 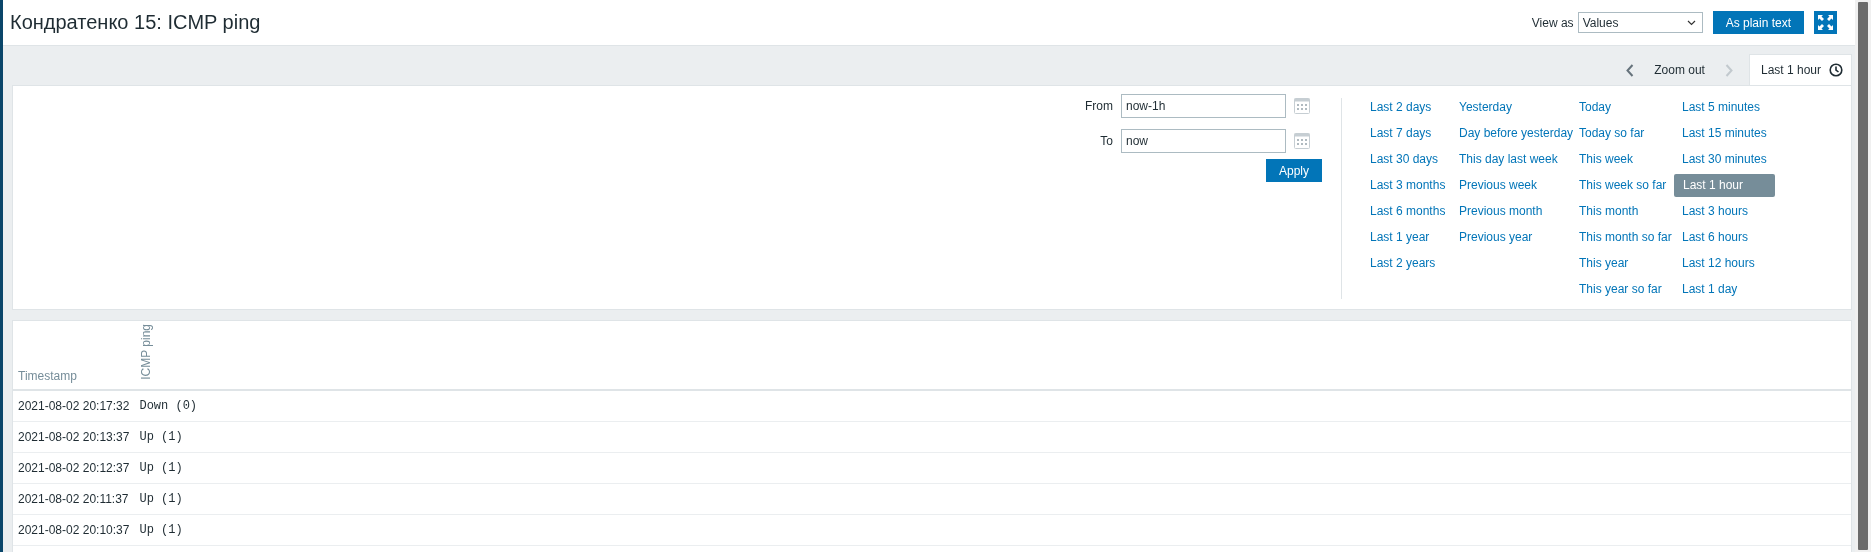 What do you see at coordinates (74, 437) in the screenshot?
I see `timestamp-cell: 2021-08-02 20:13:37` at bounding box center [74, 437].